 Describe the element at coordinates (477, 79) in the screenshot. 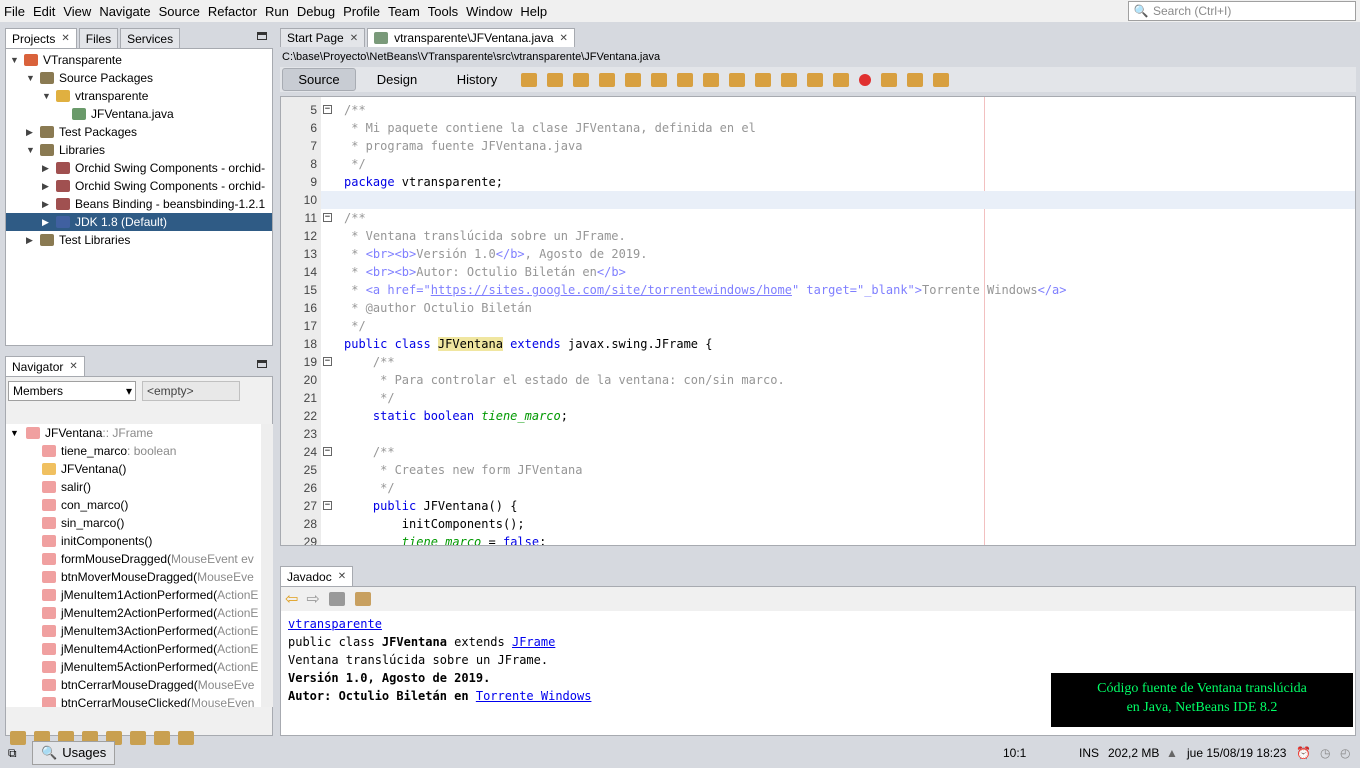

I see `view-history: History` at that location.